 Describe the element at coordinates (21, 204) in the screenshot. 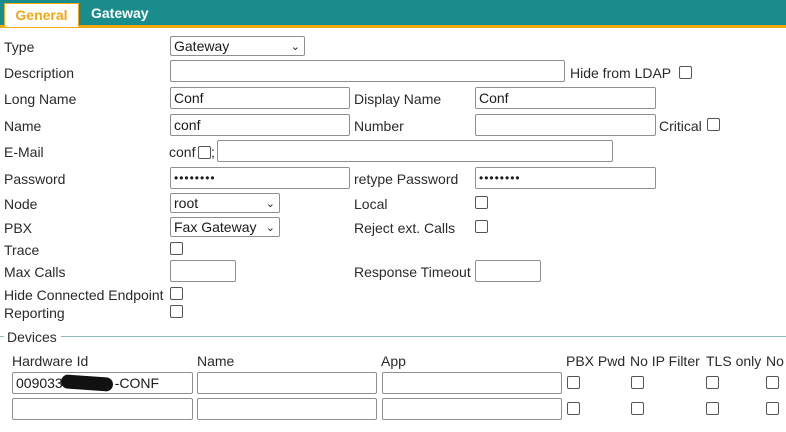

I see `node-label: Node` at that location.